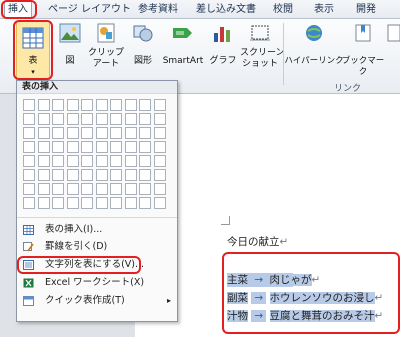  What do you see at coordinates (143, 45) in the screenshot?
I see `shapes-button: 図形` at bounding box center [143, 45].